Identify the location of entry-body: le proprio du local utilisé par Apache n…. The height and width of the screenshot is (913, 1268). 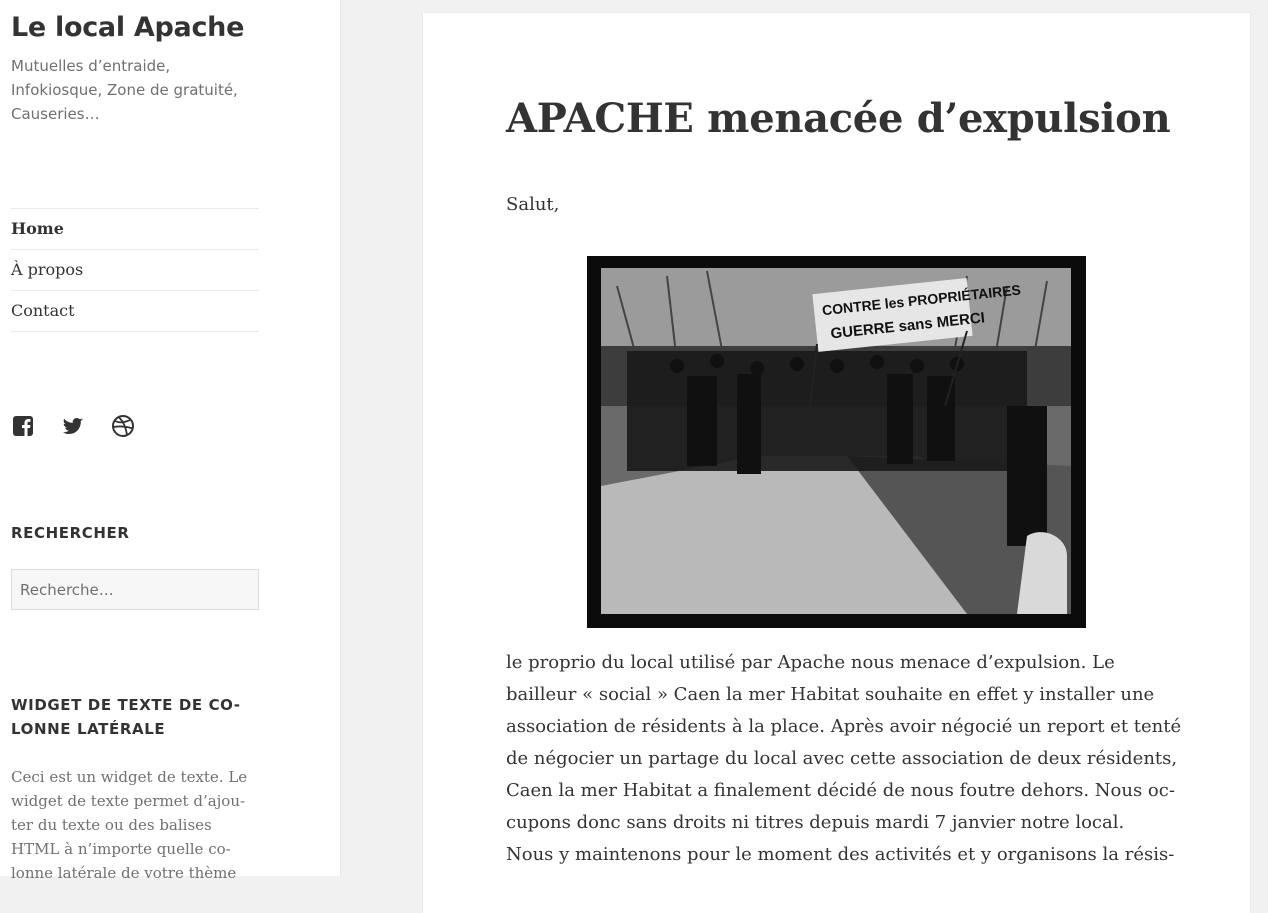
(844, 759).